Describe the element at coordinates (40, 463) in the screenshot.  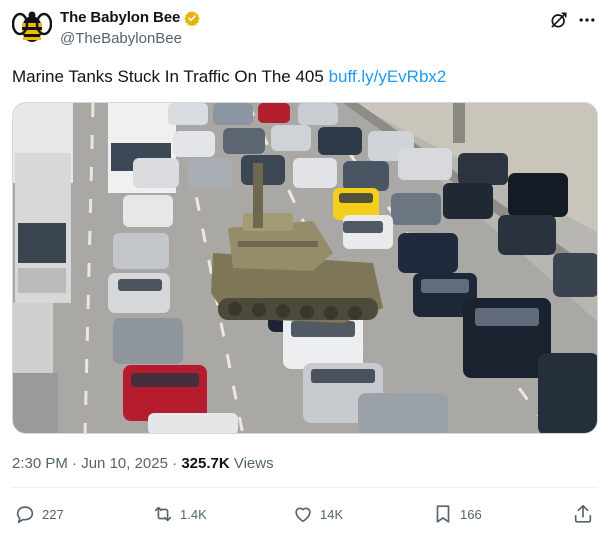
I see `tweet-time: 2:30 PM` at that location.